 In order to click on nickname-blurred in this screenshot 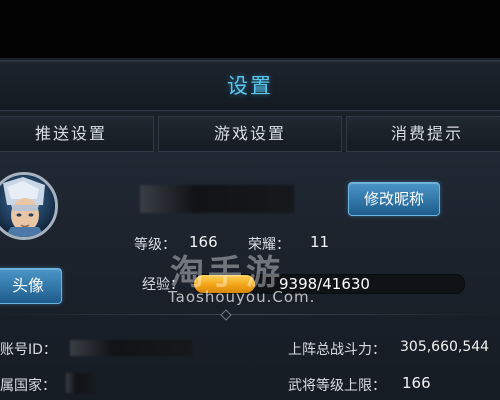, I will do `click(217, 199)`.